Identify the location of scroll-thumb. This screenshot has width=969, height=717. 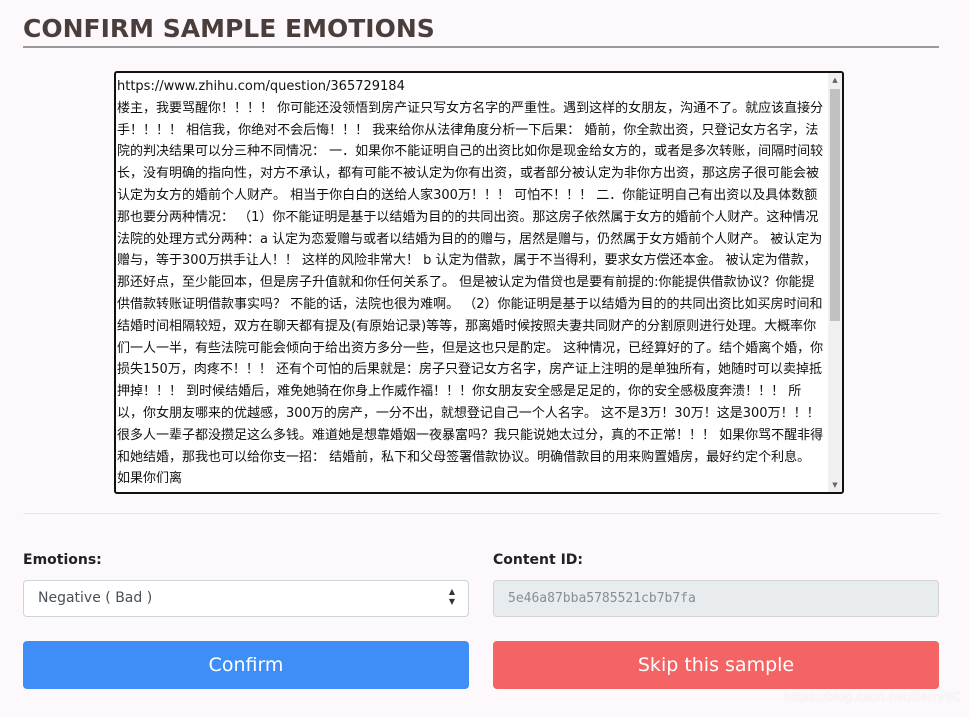
(835, 205).